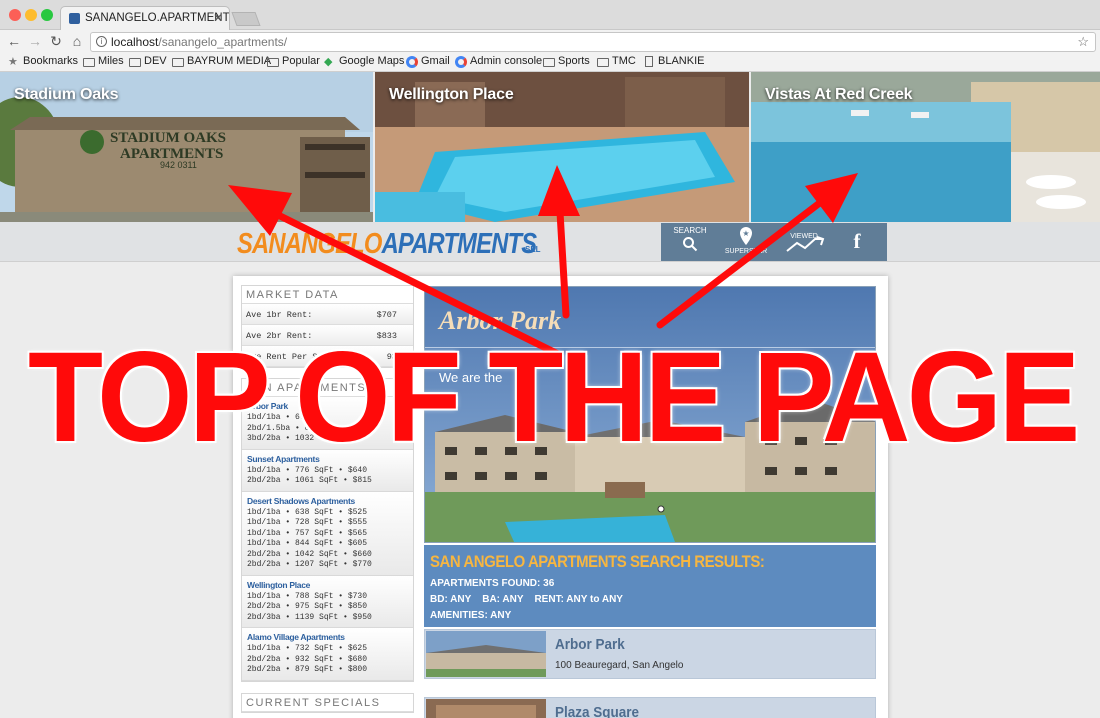 The height and width of the screenshot is (718, 1100). I want to click on maps-pin-icon: ◆, so click(328, 62).